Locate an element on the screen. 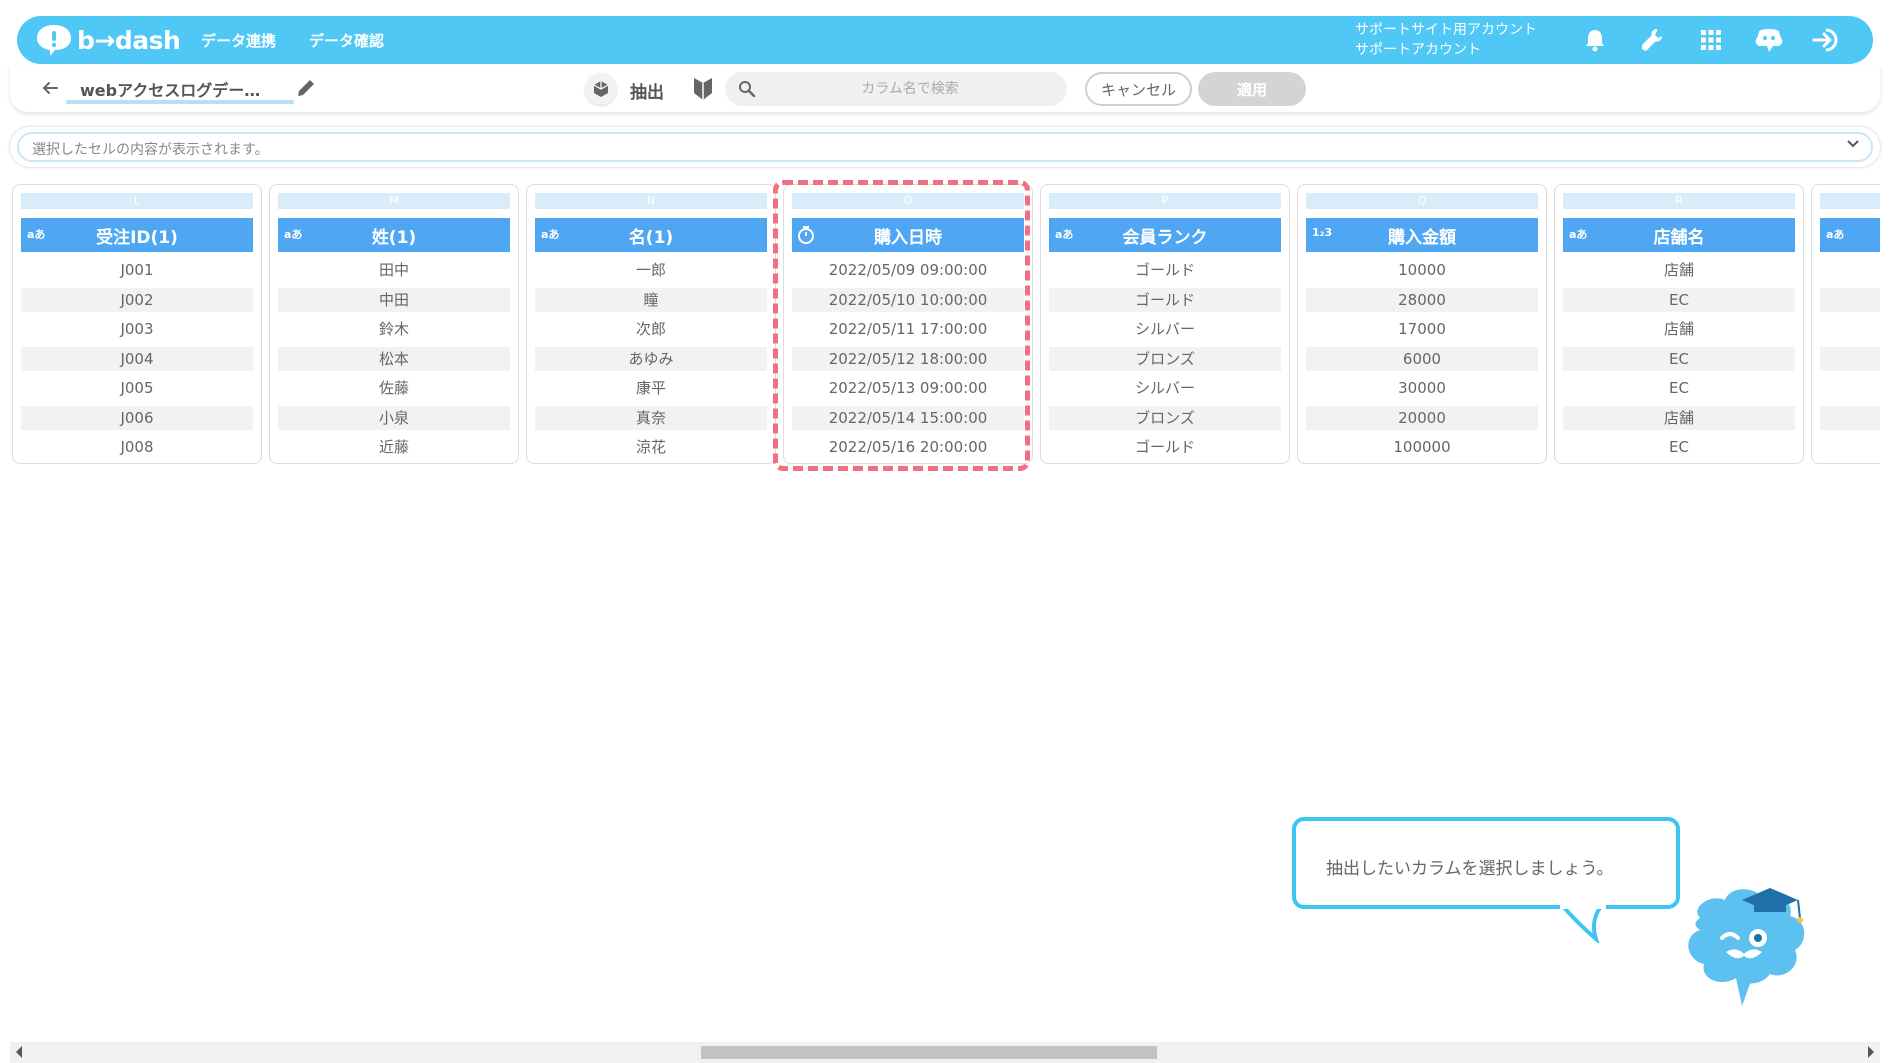 The image size is (1890, 1063). table-cell: 康平 is located at coordinates (651, 388).